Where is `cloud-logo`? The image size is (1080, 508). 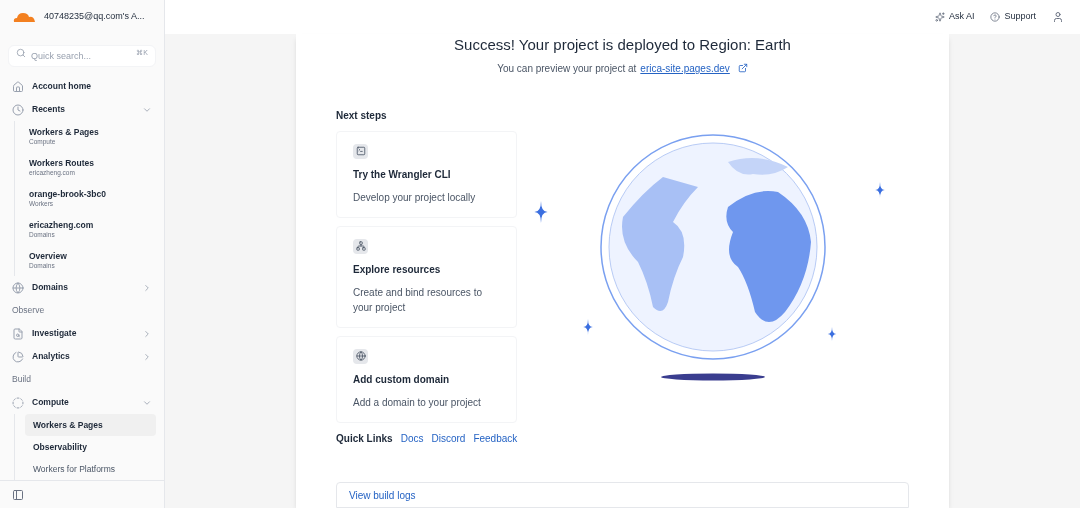 cloud-logo is located at coordinates (24, 17).